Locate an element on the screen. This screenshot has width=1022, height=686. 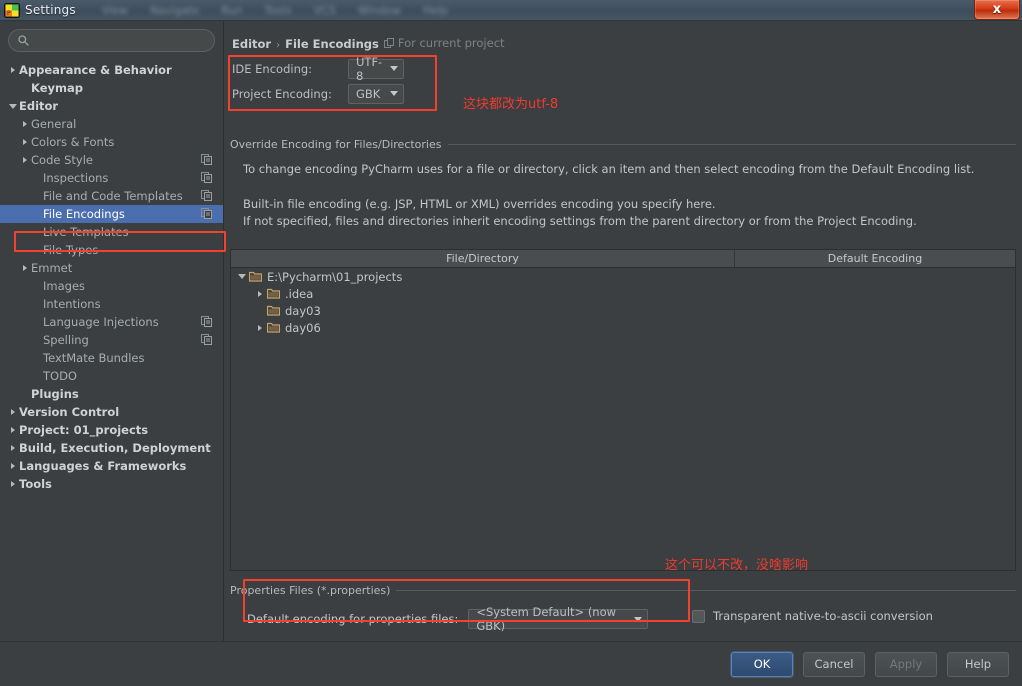
project-encoding-dropdown: GBK is located at coordinates (376, 93).